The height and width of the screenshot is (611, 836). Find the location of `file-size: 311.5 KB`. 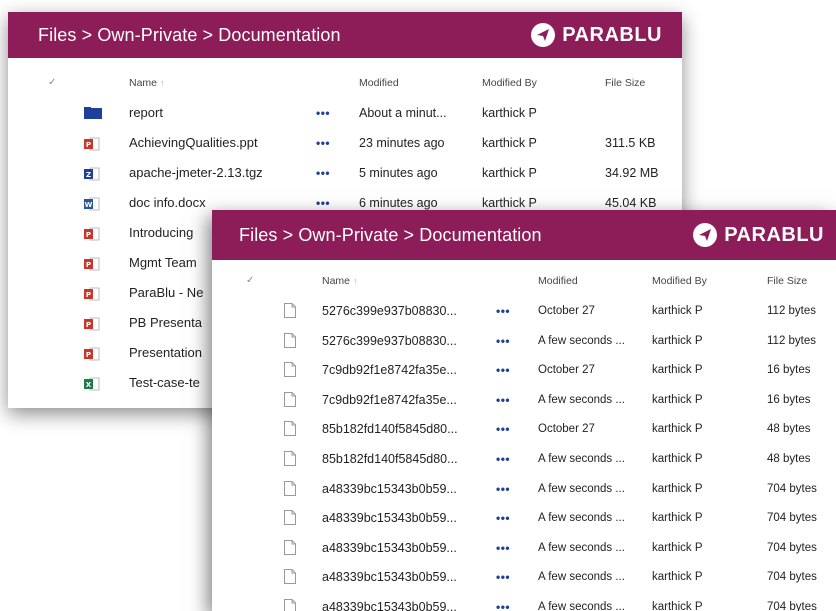

file-size: 311.5 KB is located at coordinates (630, 143).